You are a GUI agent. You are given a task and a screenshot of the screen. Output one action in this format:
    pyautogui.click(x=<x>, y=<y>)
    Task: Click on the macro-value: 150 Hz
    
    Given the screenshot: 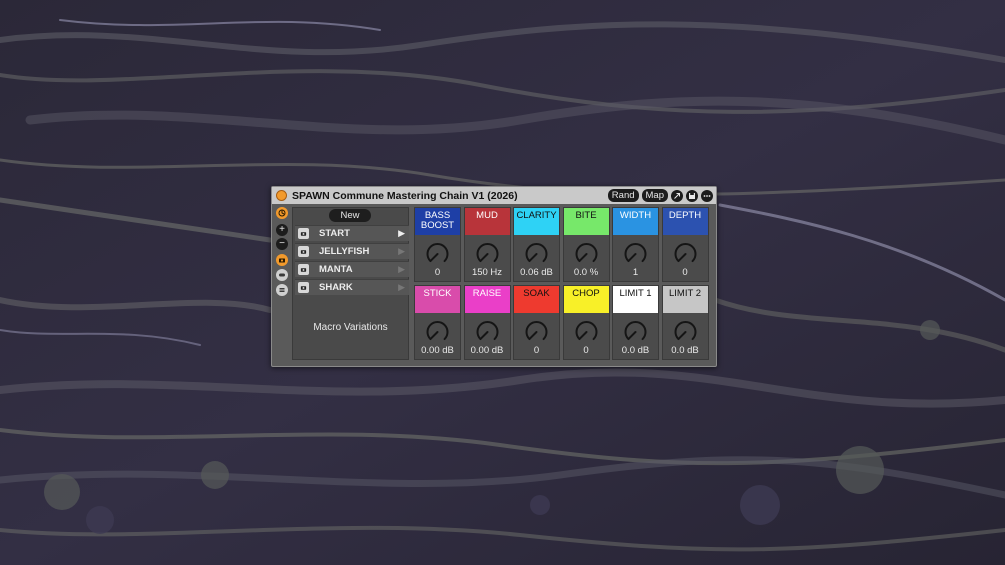 What is the action you would take?
    pyautogui.click(x=487, y=272)
    